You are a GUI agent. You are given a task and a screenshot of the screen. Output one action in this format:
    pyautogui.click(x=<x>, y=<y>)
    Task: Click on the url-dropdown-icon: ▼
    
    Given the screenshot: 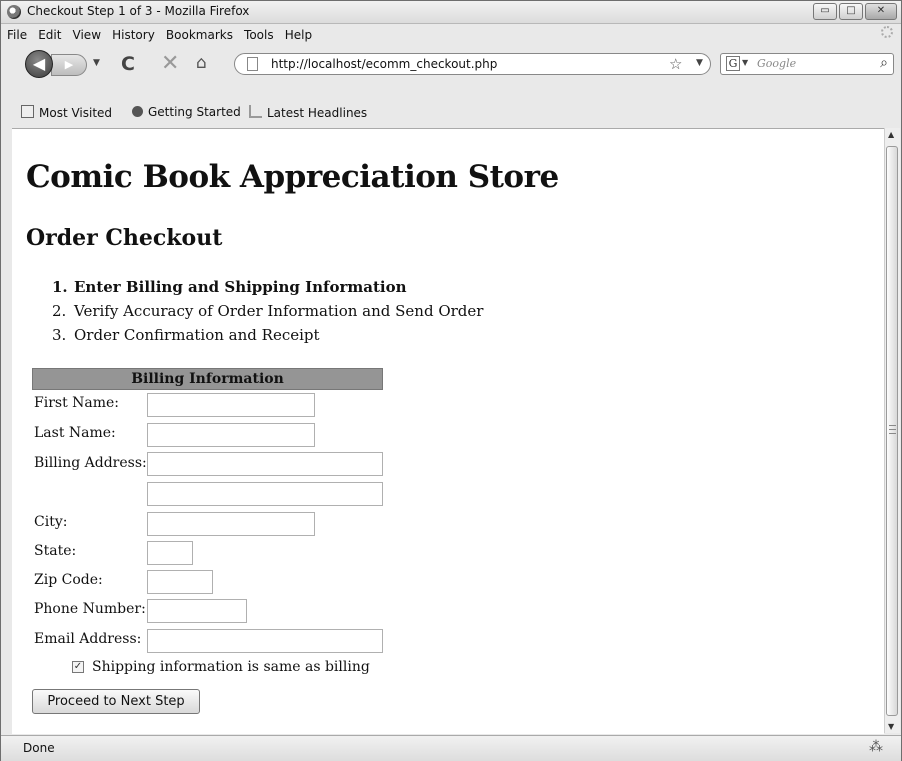 What is the action you would take?
    pyautogui.click(x=699, y=63)
    